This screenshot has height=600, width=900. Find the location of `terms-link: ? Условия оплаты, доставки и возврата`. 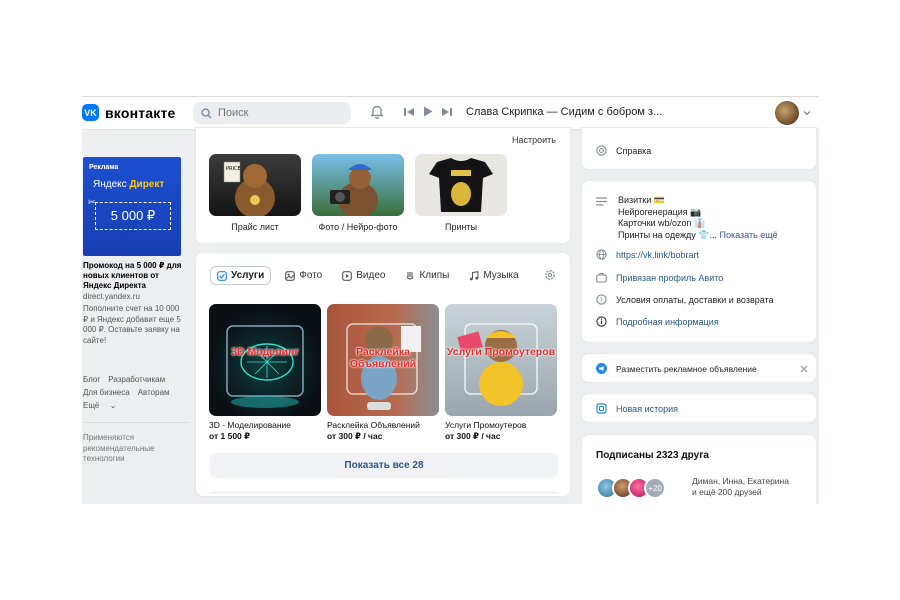

terms-link: ? Условия оплаты, доставки и возврата is located at coordinates (685, 299).